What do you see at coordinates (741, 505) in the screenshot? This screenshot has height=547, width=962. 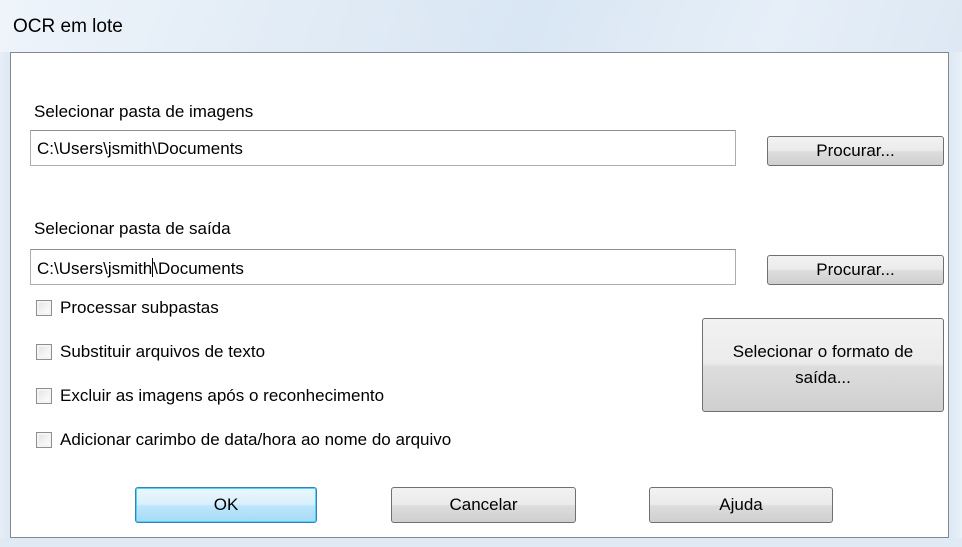 I see `help-button: Ajuda` at bounding box center [741, 505].